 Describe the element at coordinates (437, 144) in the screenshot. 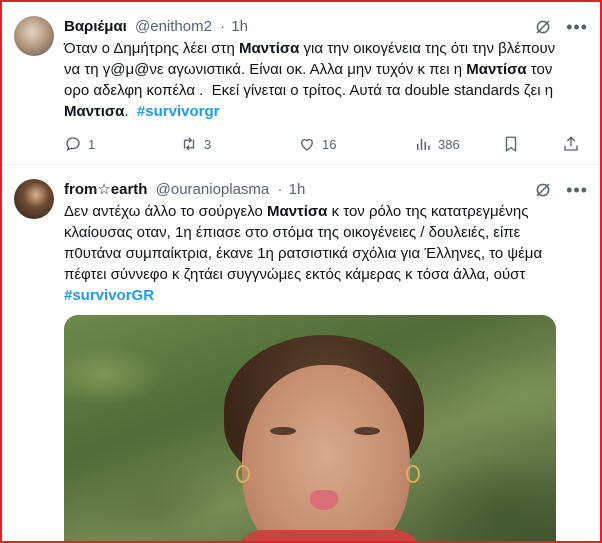

I see `views-button: 386` at that location.